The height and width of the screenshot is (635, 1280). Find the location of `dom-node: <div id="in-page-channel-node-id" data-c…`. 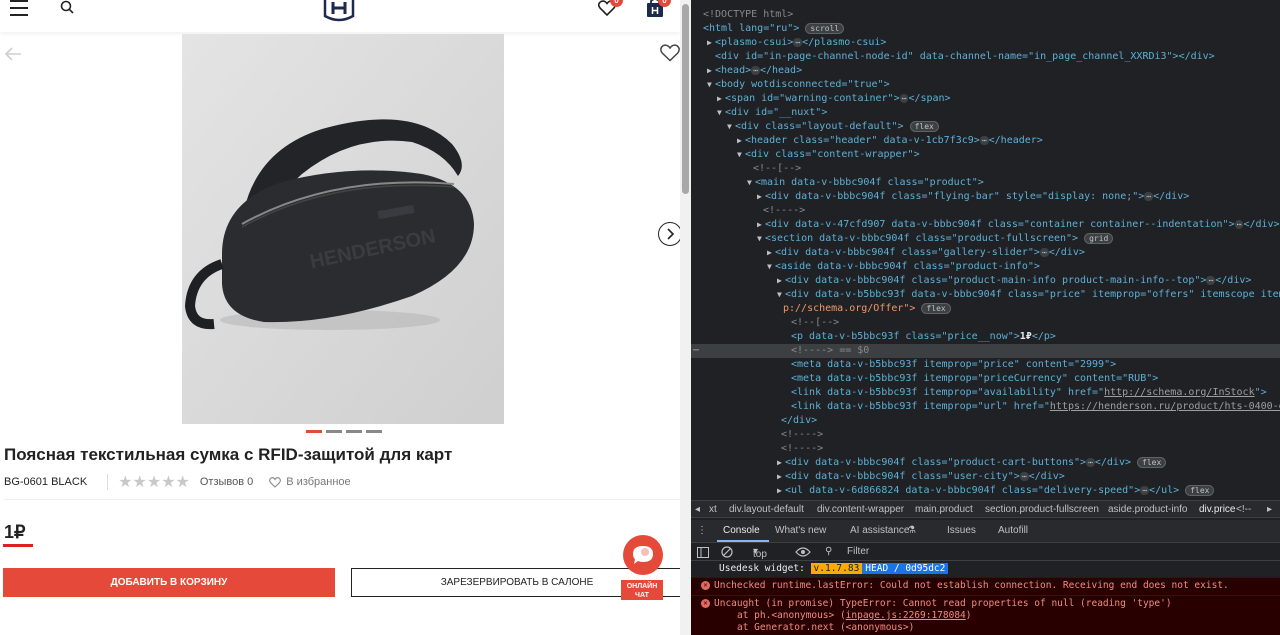

dom-node: <div id="in-page-channel-node-id" data-c… is located at coordinates (985, 57).